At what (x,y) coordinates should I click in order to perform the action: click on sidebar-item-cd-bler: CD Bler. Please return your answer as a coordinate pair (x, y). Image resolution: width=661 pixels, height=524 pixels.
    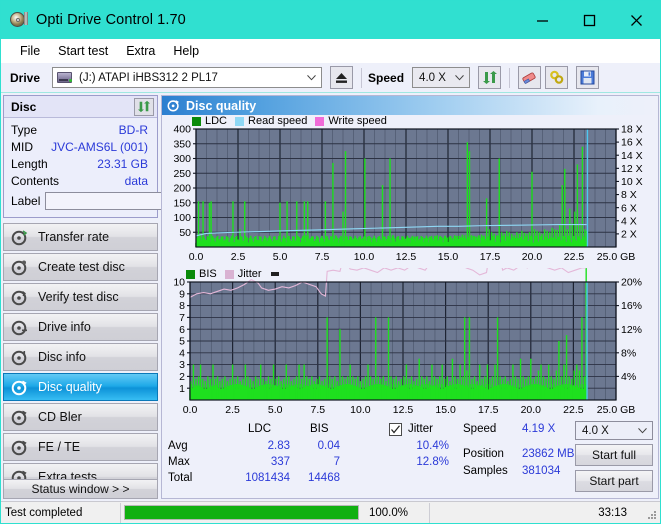
    Looking at the image, I should click on (80, 417).